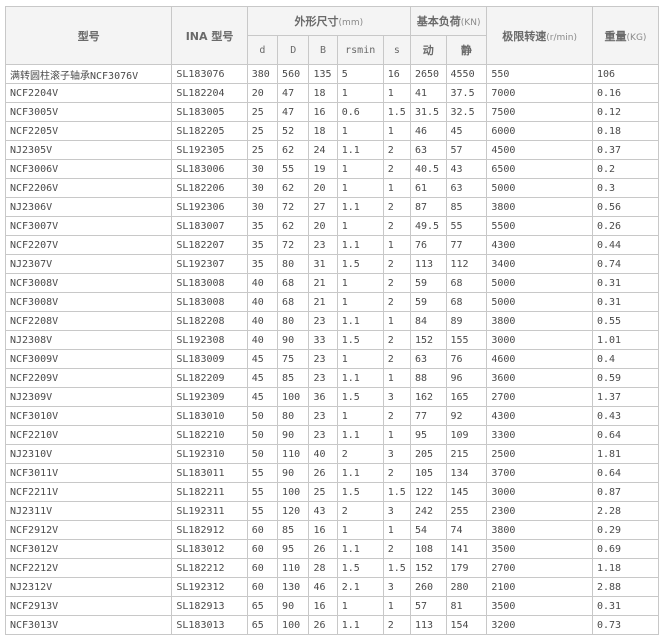 The height and width of the screenshot is (641, 665). What do you see at coordinates (293, 549) in the screenshot?
I see `cell-outer-D: 95` at bounding box center [293, 549].